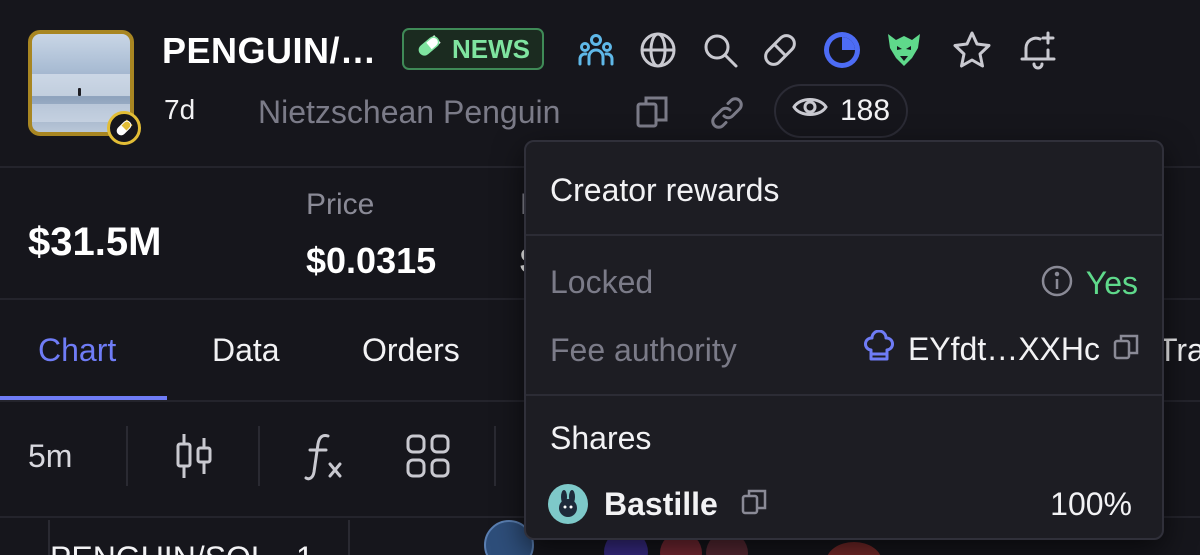  Describe the element at coordinates (77, 350) in the screenshot. I see `tab-chart: Chart` at that location.